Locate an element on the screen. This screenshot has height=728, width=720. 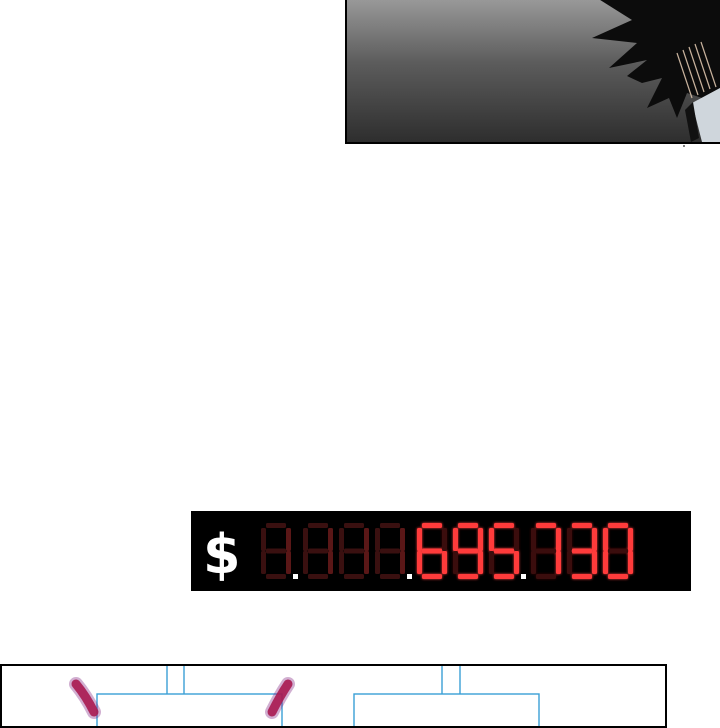
comic-panel-bottom is located at coordinates (333, 696).